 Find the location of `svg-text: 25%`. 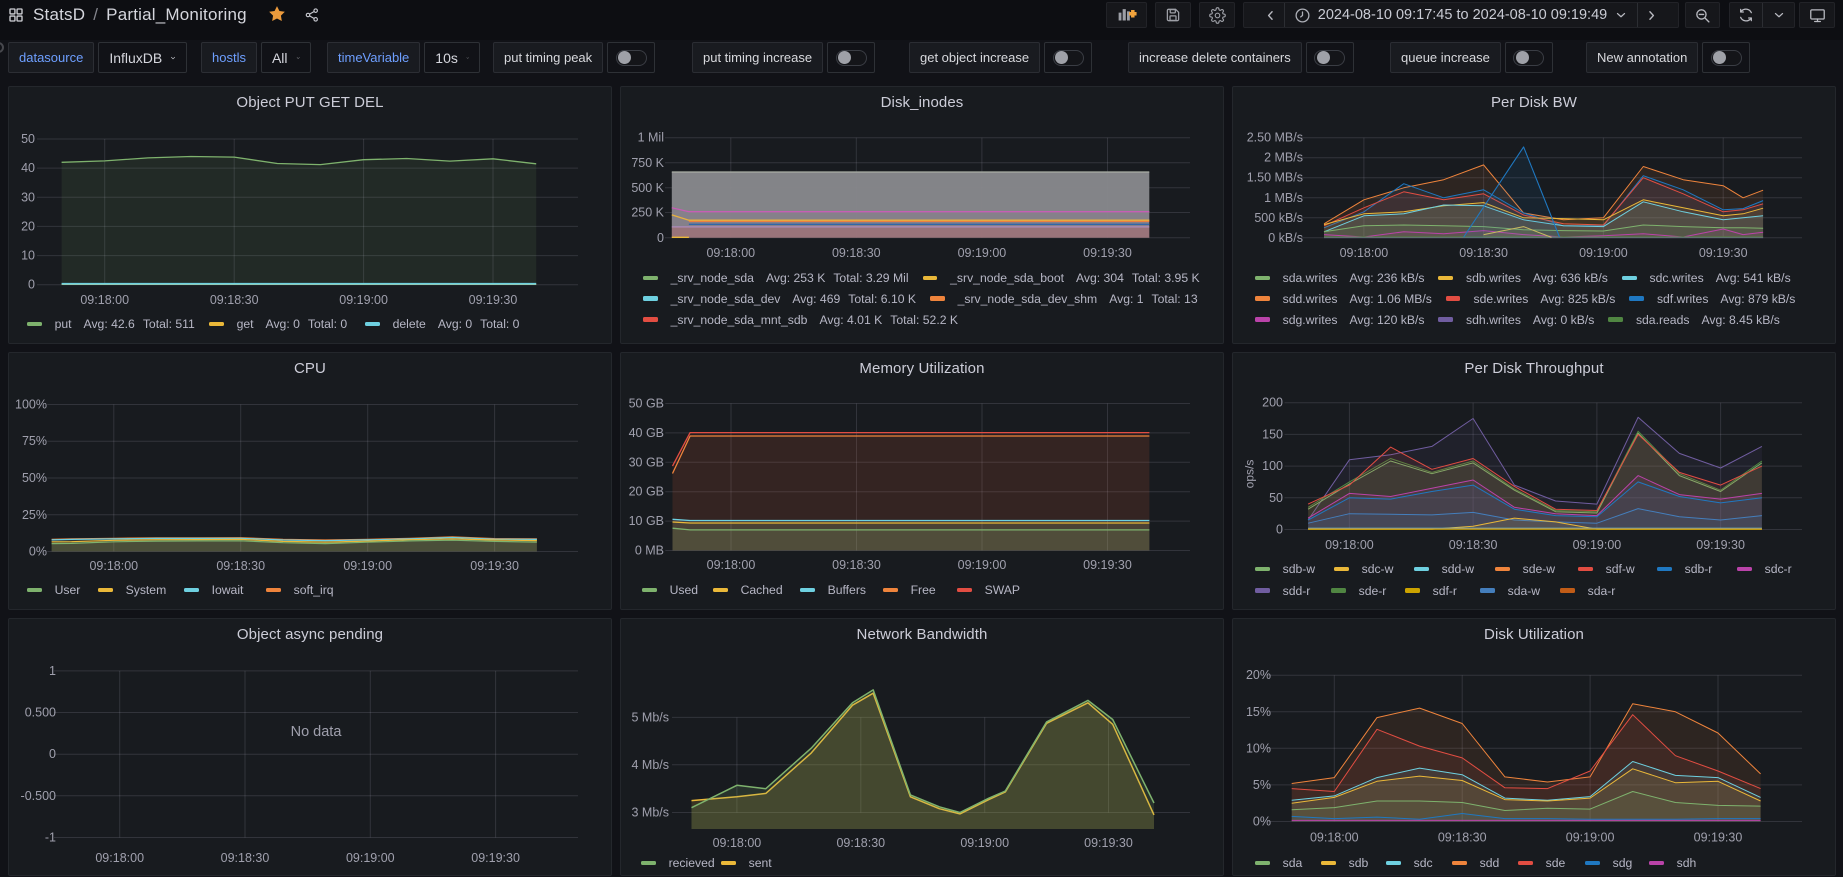

svg-text: 25% is located at coordinates (34, 515).